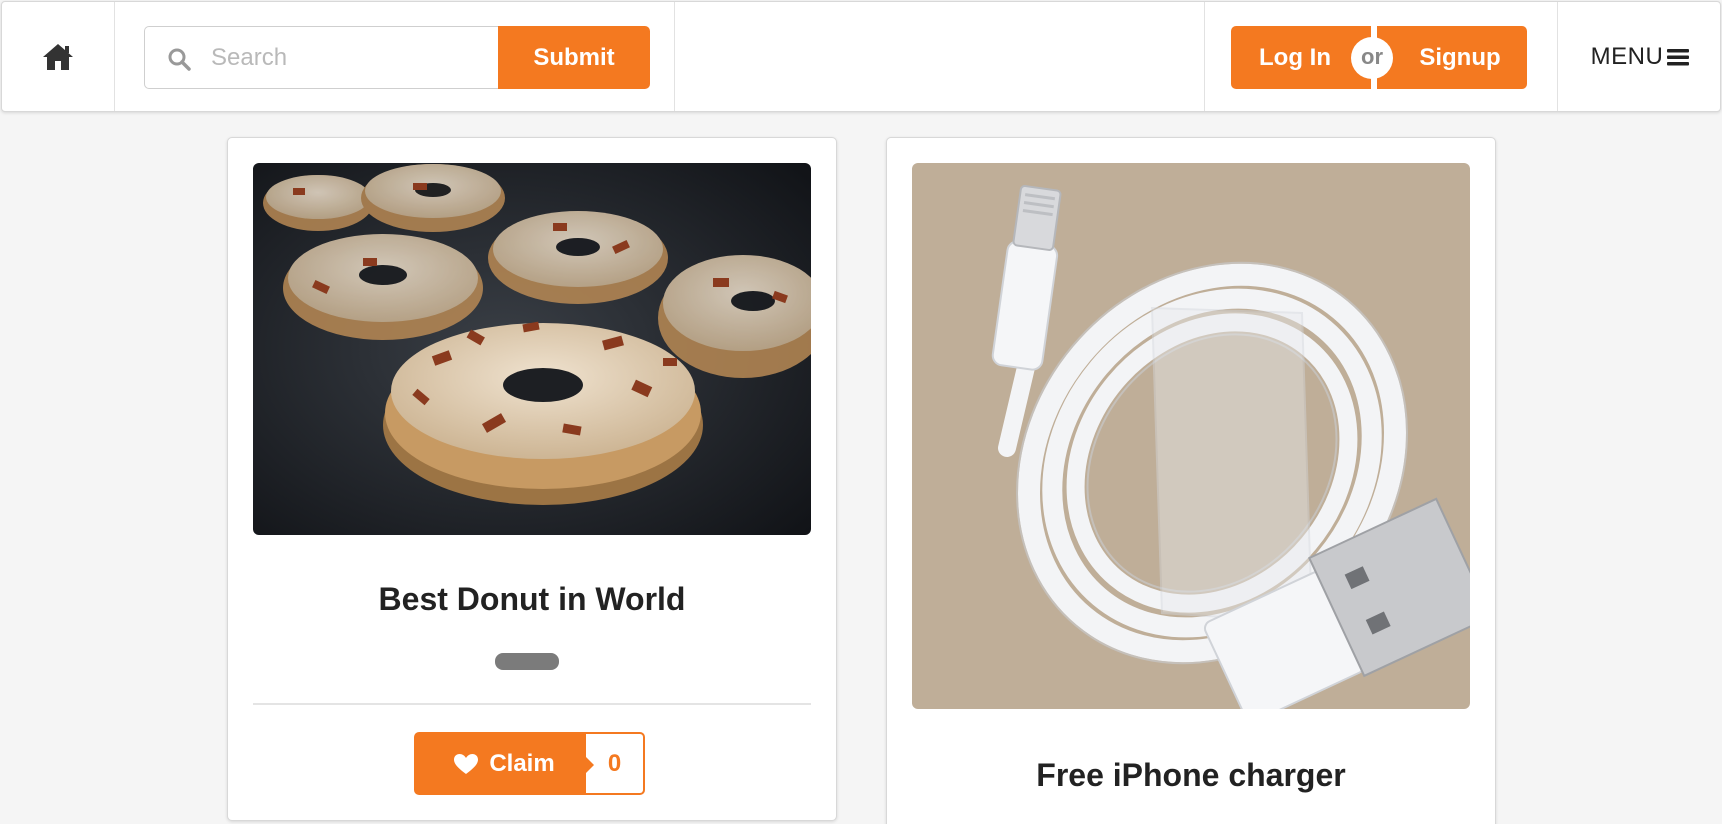 Image resolution: width=1722 pixels, height=824 pixels. Describe the element at coordinates (615, 763) in the screenshot. I see `claim-count: 0` at that location.